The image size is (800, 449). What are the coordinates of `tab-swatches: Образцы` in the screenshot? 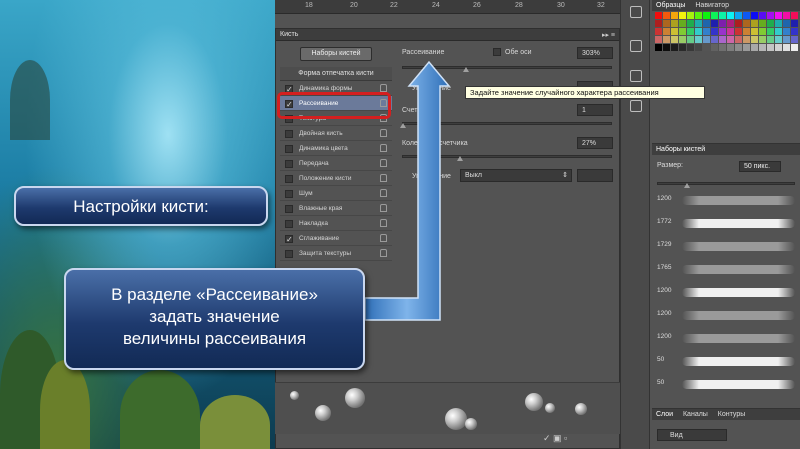 It's located at (670, 5).